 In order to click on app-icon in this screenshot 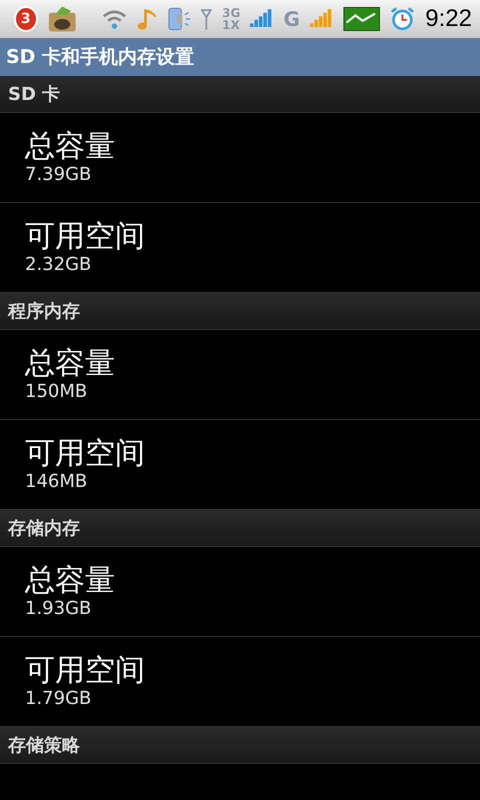, I will do `click(62, 19)`.